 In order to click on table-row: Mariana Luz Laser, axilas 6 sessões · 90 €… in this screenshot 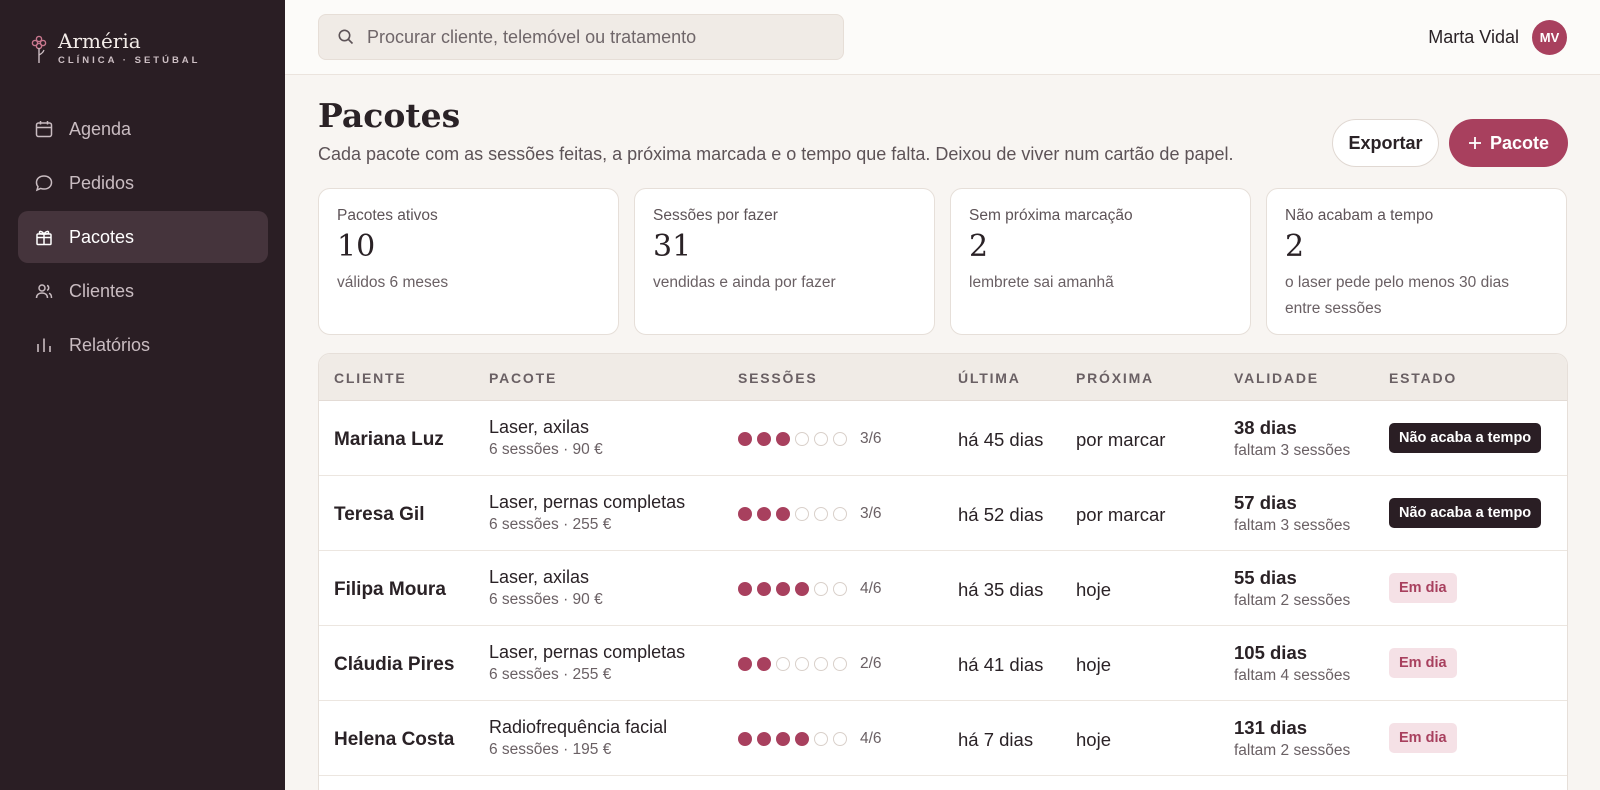, I will do `click(943, 438)`.